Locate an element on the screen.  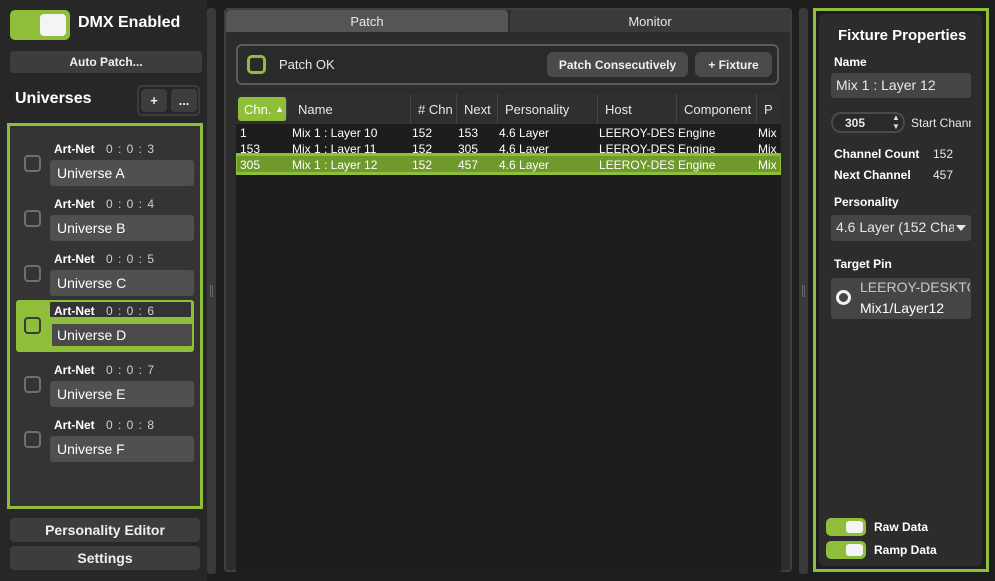
universe-item: Art-Net 0 : 0 : 4 Universe B is located at coordinates (105, 219).